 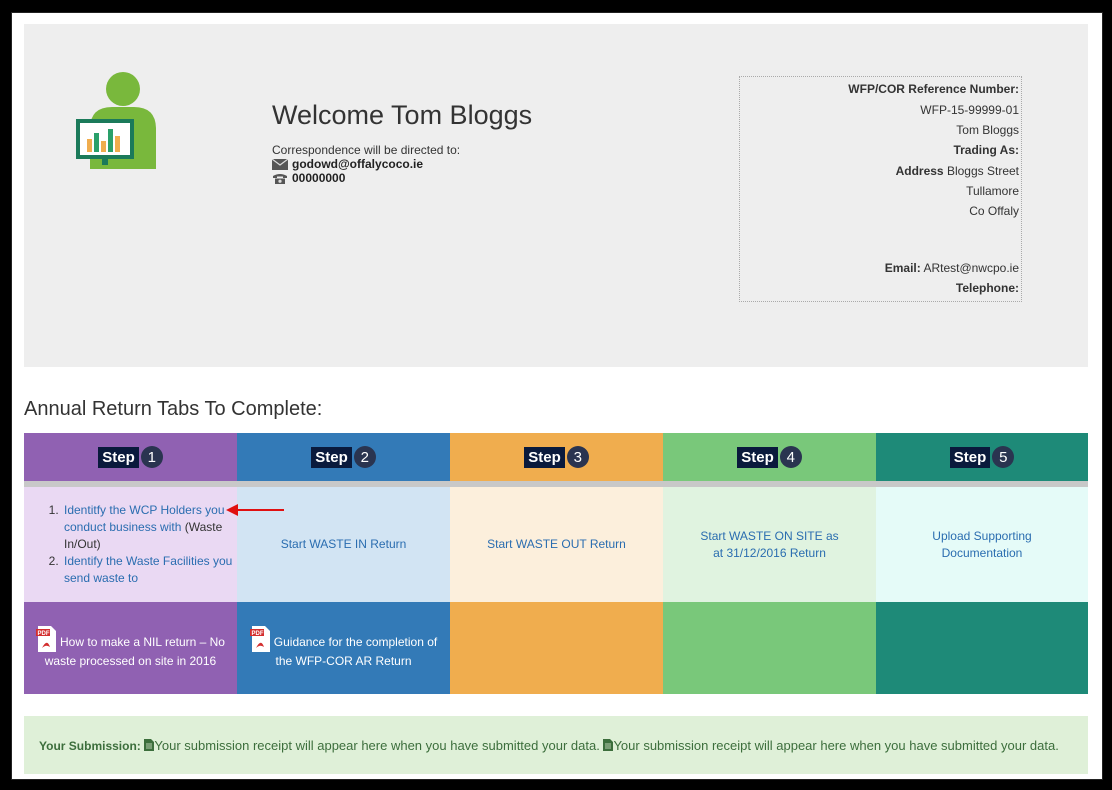 I want to click on step-3-body: Start WASTE OUT Return, so click(x=556, y=544).